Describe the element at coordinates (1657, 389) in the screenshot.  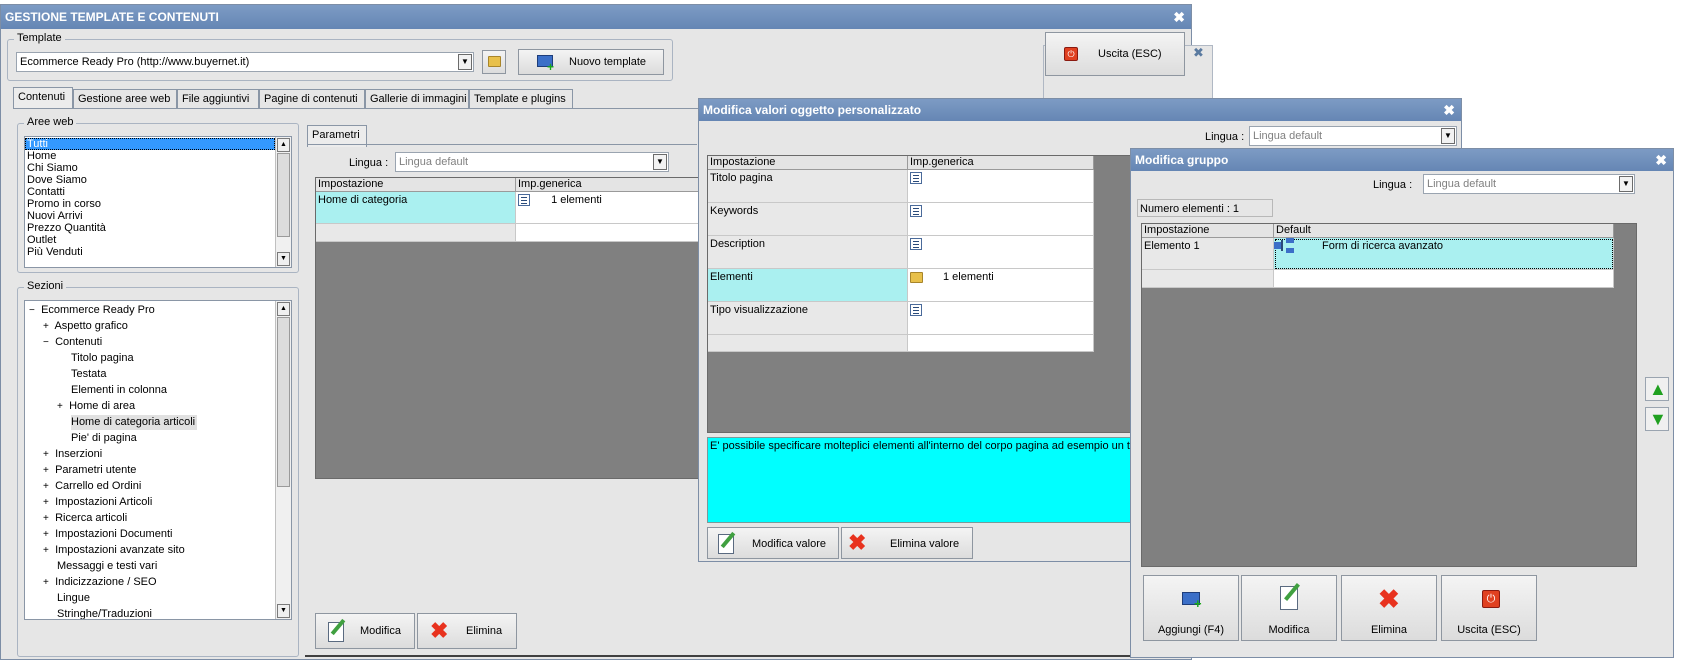
I see `move-up-button: ▲` at that location.